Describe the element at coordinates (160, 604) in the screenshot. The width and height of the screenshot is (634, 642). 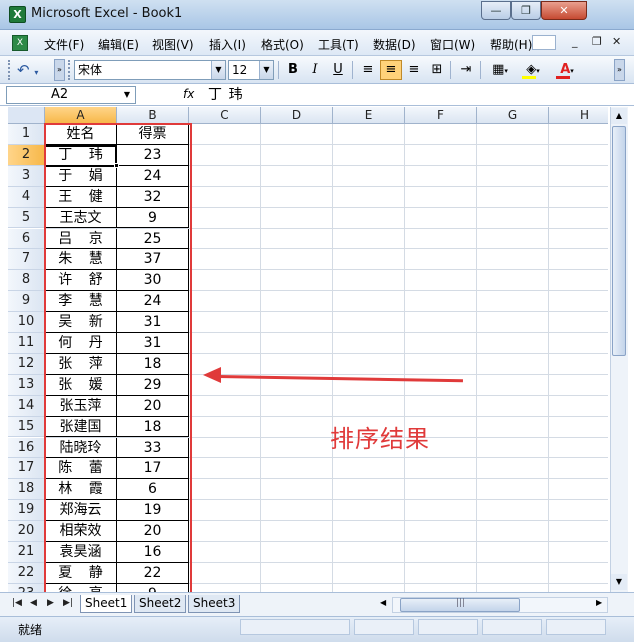
I see `sheet-tab-sheet2: Sheet2` at that location.